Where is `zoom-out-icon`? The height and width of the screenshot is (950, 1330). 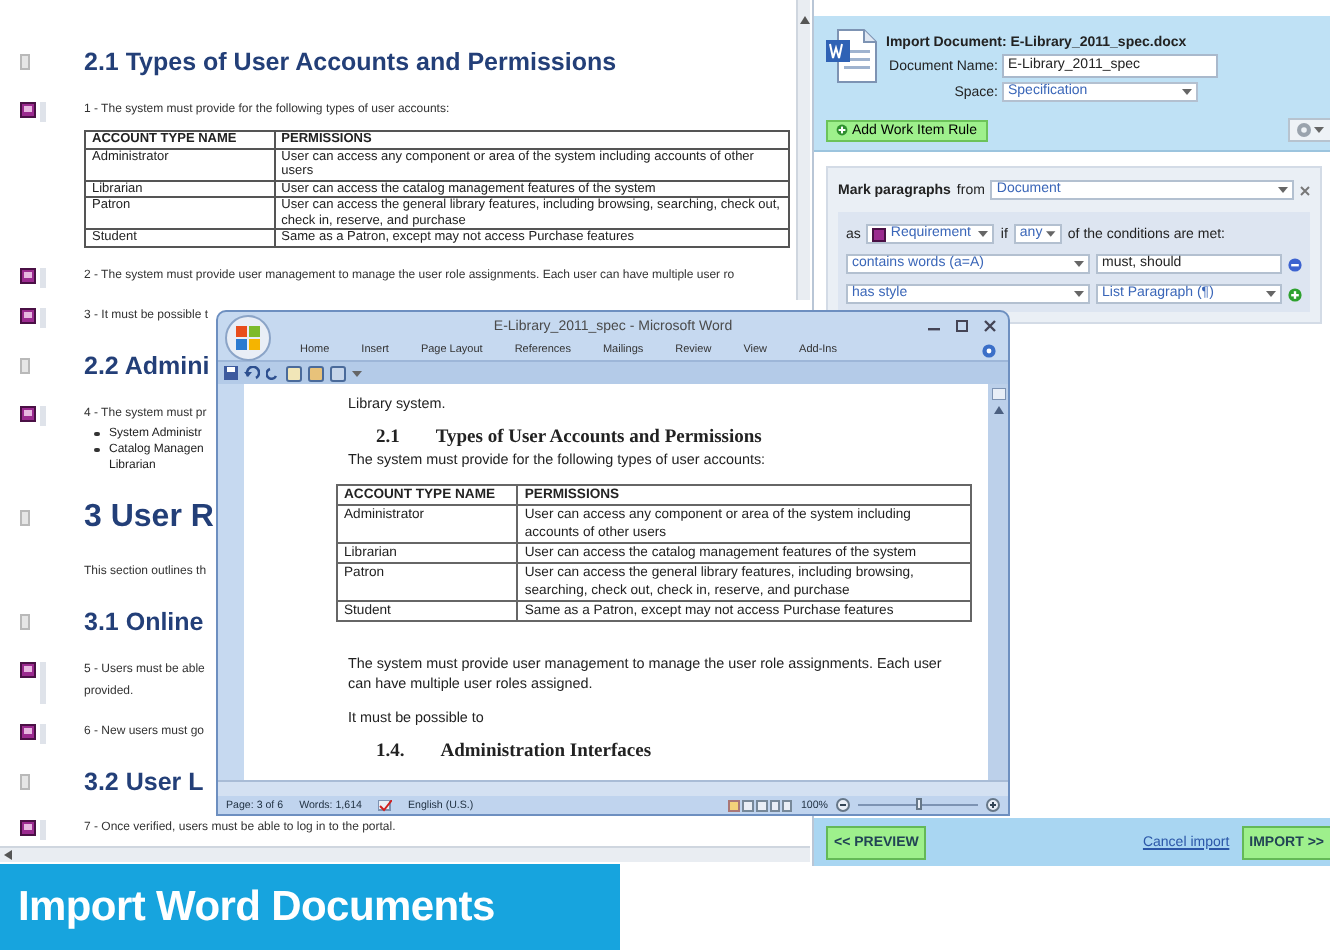
zoom-out-icon is located at coordinates (843, 805).